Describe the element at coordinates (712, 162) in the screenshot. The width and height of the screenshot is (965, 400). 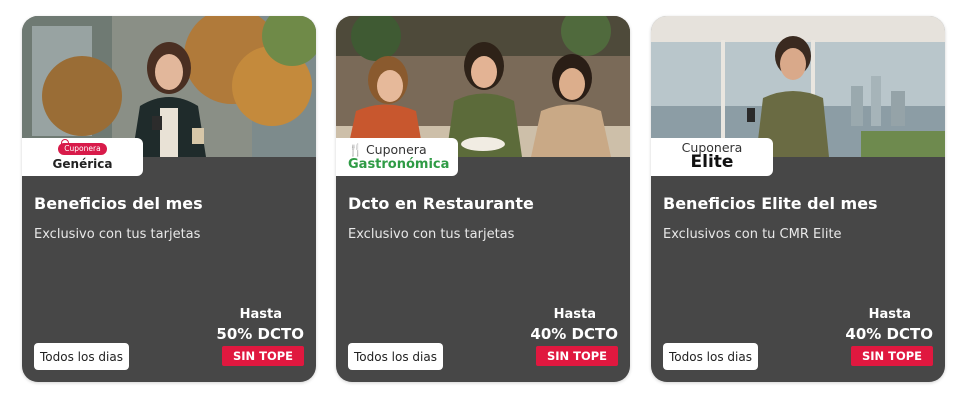
I see `brand-name: Elite` at that location.